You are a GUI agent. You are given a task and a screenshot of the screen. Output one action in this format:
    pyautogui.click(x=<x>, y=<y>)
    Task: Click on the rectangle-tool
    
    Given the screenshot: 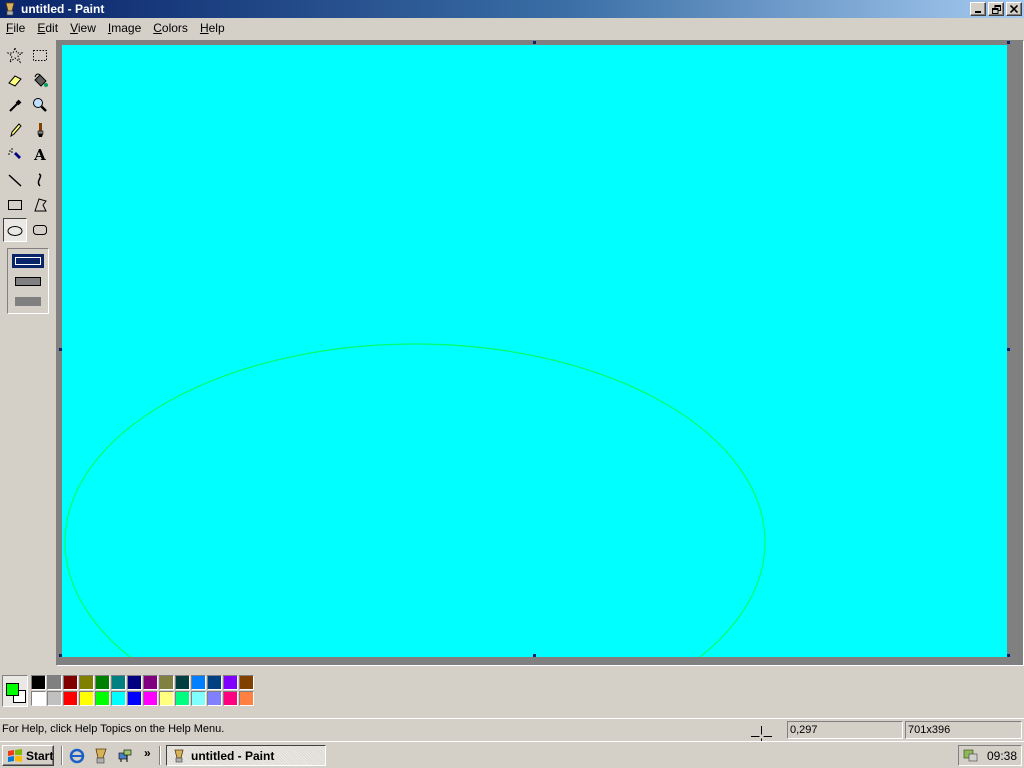 What is the action you would take?
    pyautogui.click(x=15, y=205)
    